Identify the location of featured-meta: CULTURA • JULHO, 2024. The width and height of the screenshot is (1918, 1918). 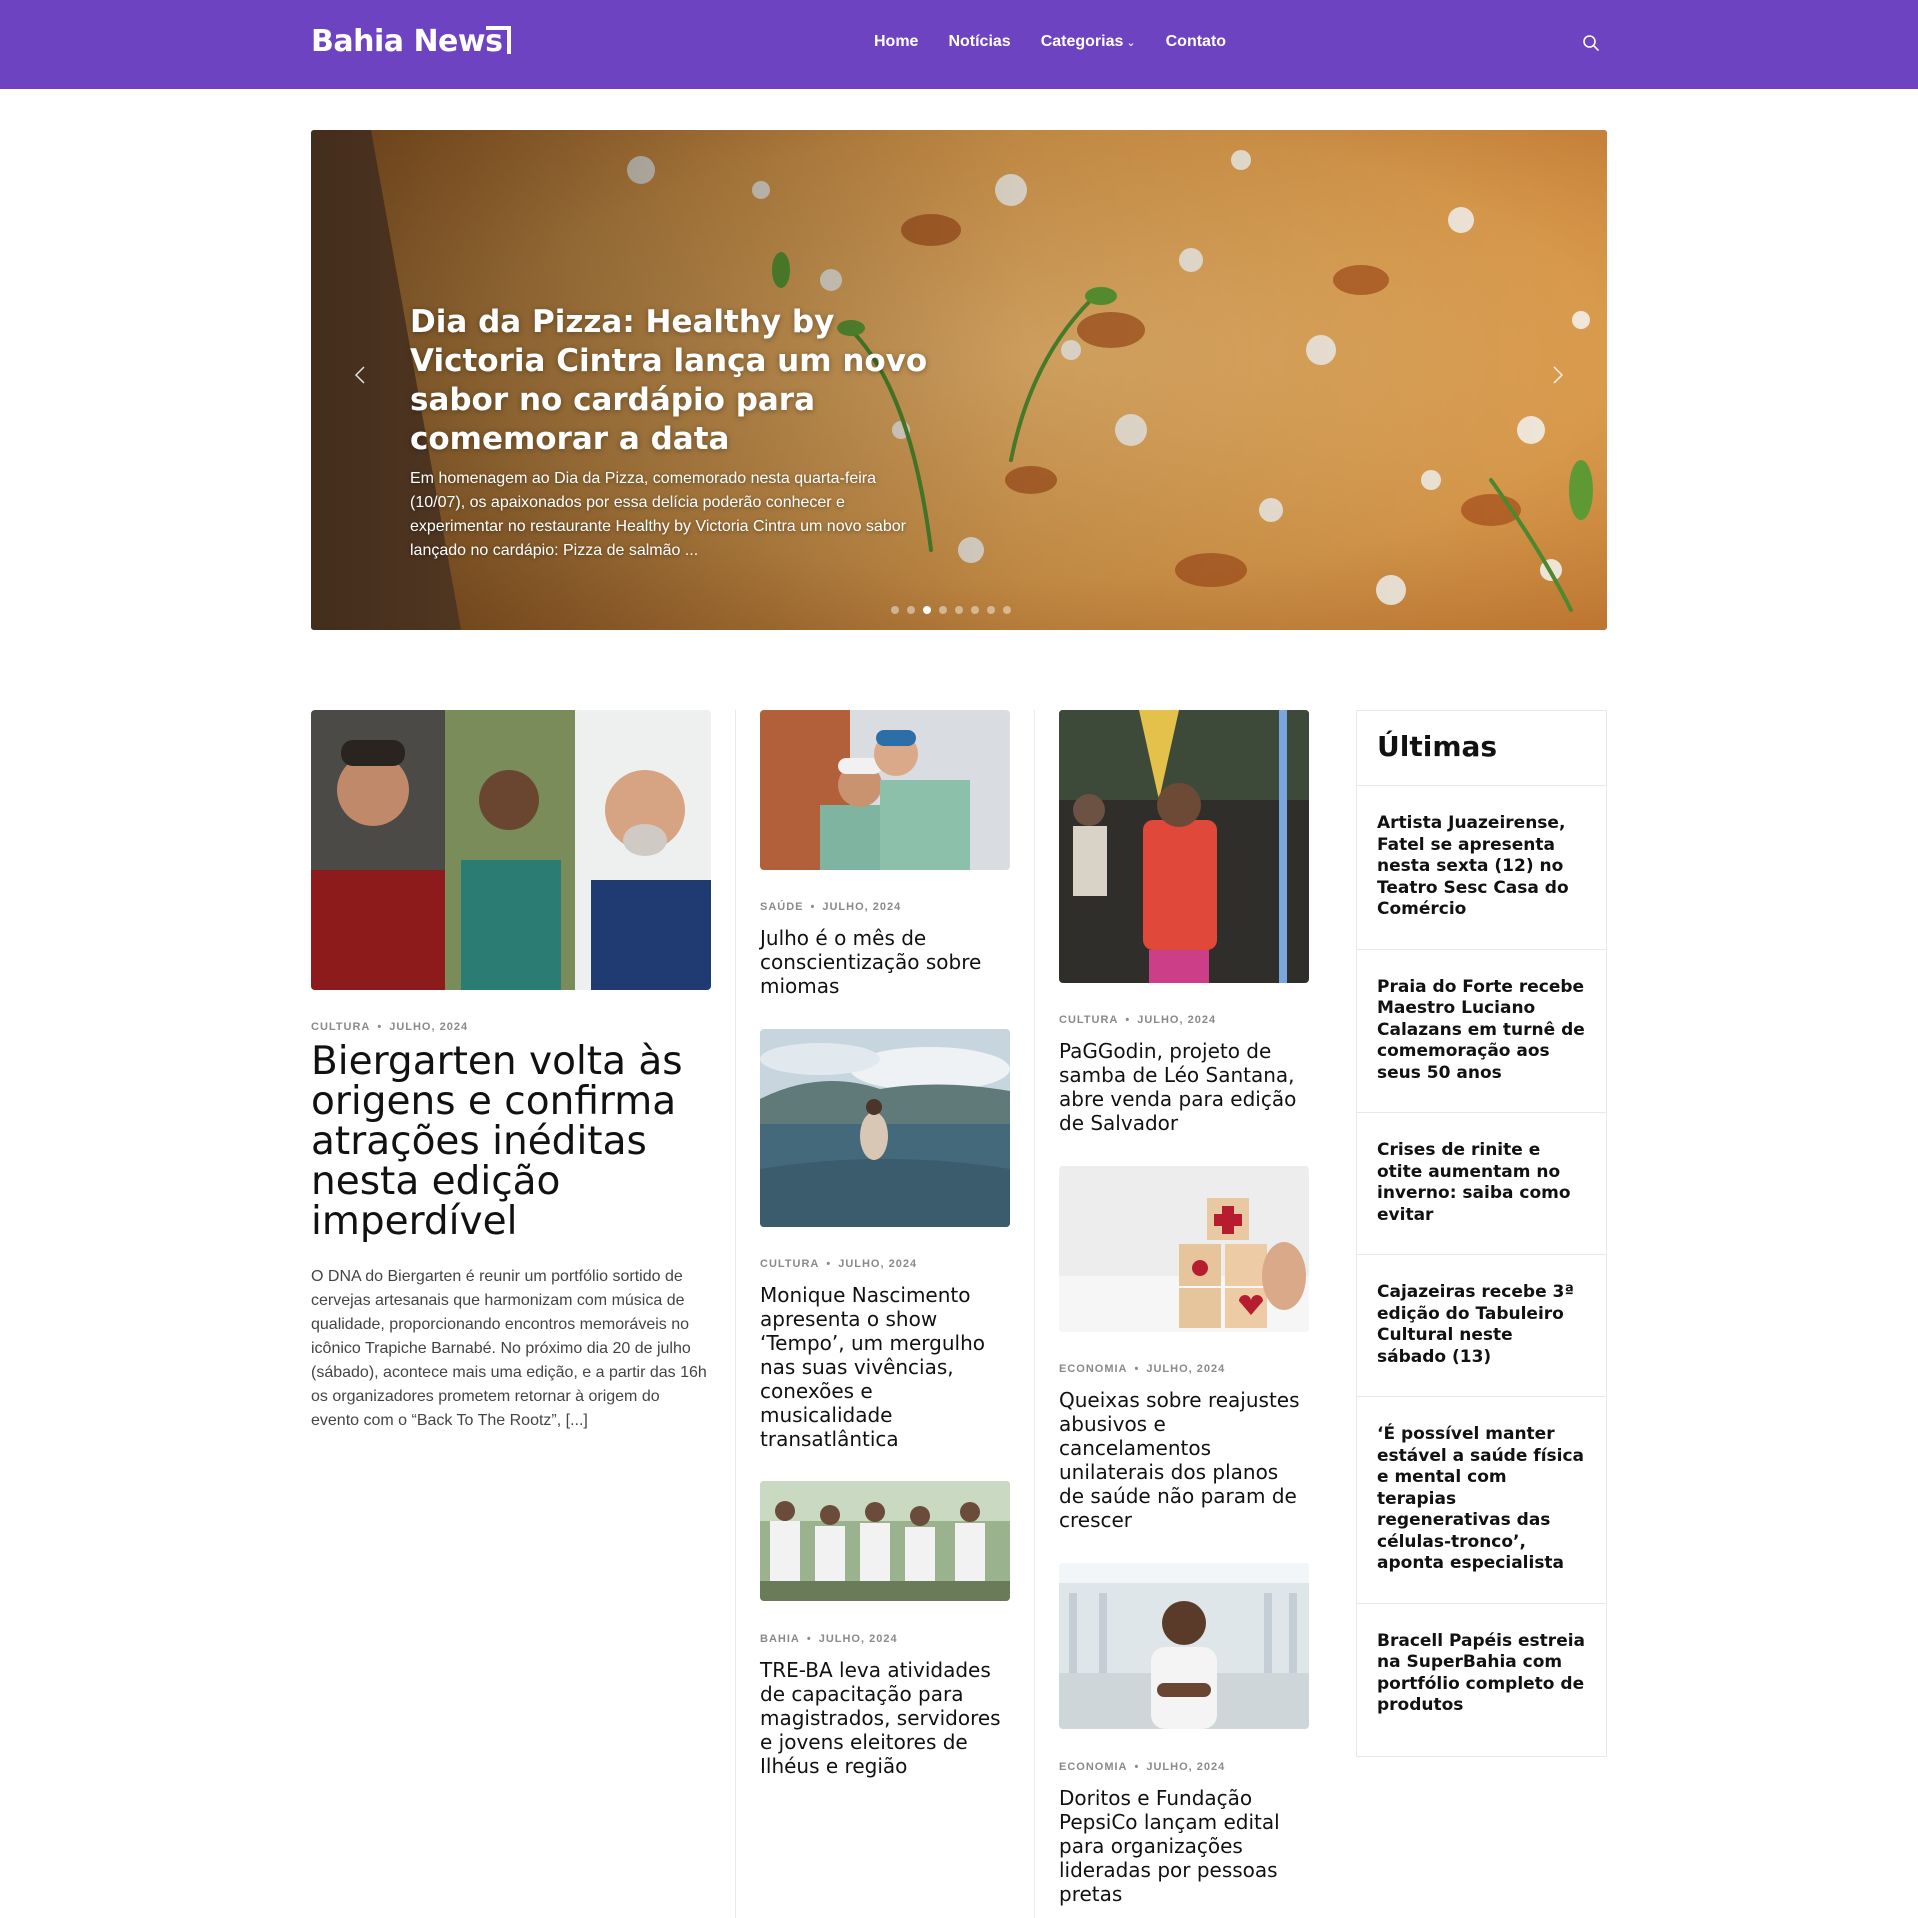
(390, 1027).